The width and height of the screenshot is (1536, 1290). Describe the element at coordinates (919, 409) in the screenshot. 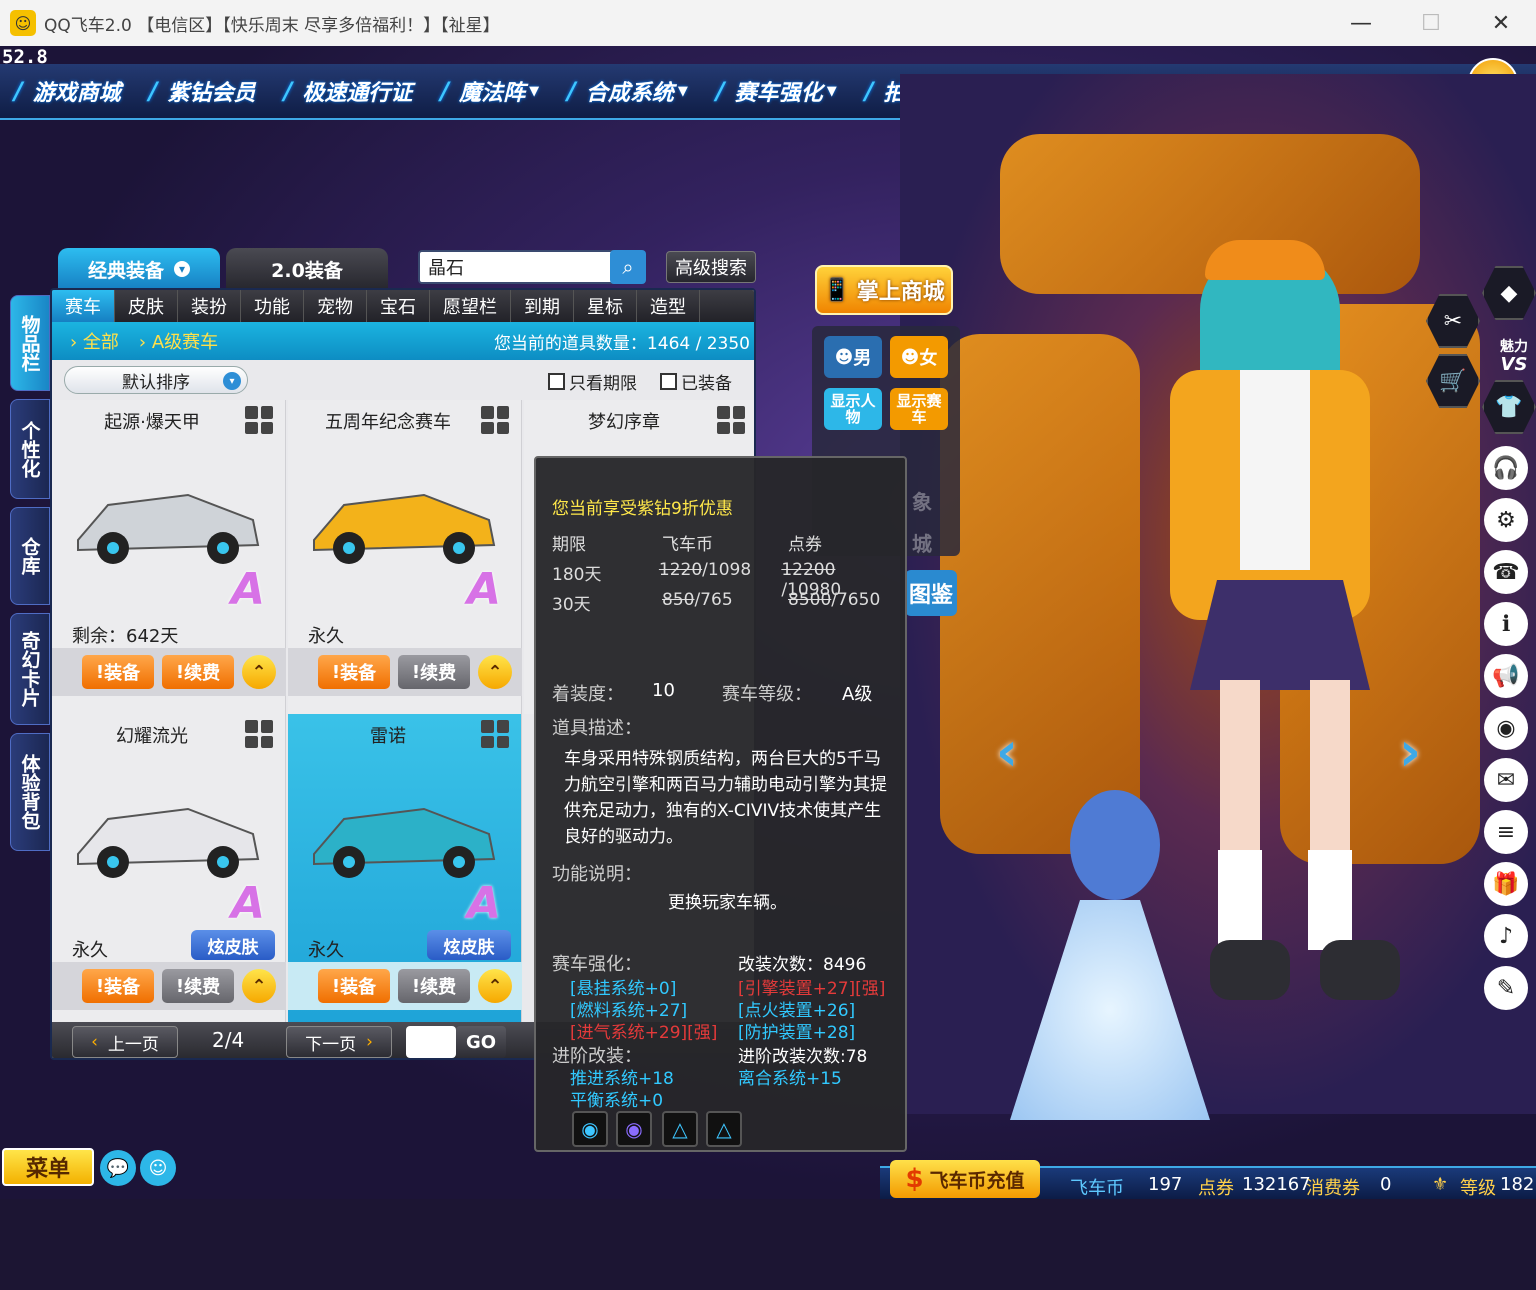

I see `show-car-button: 显示赛车` at that location.